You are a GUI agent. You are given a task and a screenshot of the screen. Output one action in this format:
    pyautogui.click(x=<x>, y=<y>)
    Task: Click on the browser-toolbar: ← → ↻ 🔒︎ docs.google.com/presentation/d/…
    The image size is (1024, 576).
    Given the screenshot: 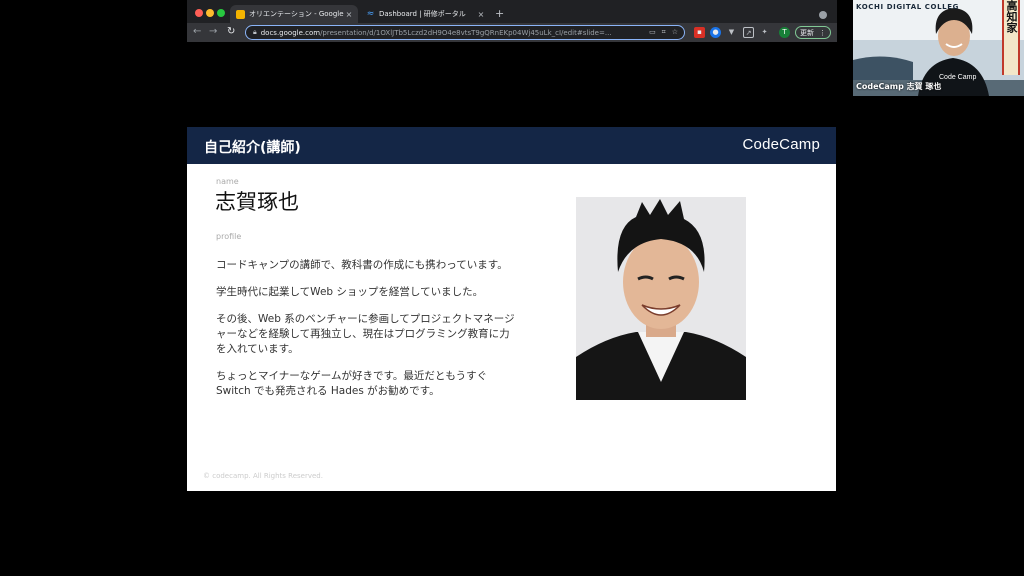 What is the action you would take?
    pyautogui.click(x=512, y=32)
    